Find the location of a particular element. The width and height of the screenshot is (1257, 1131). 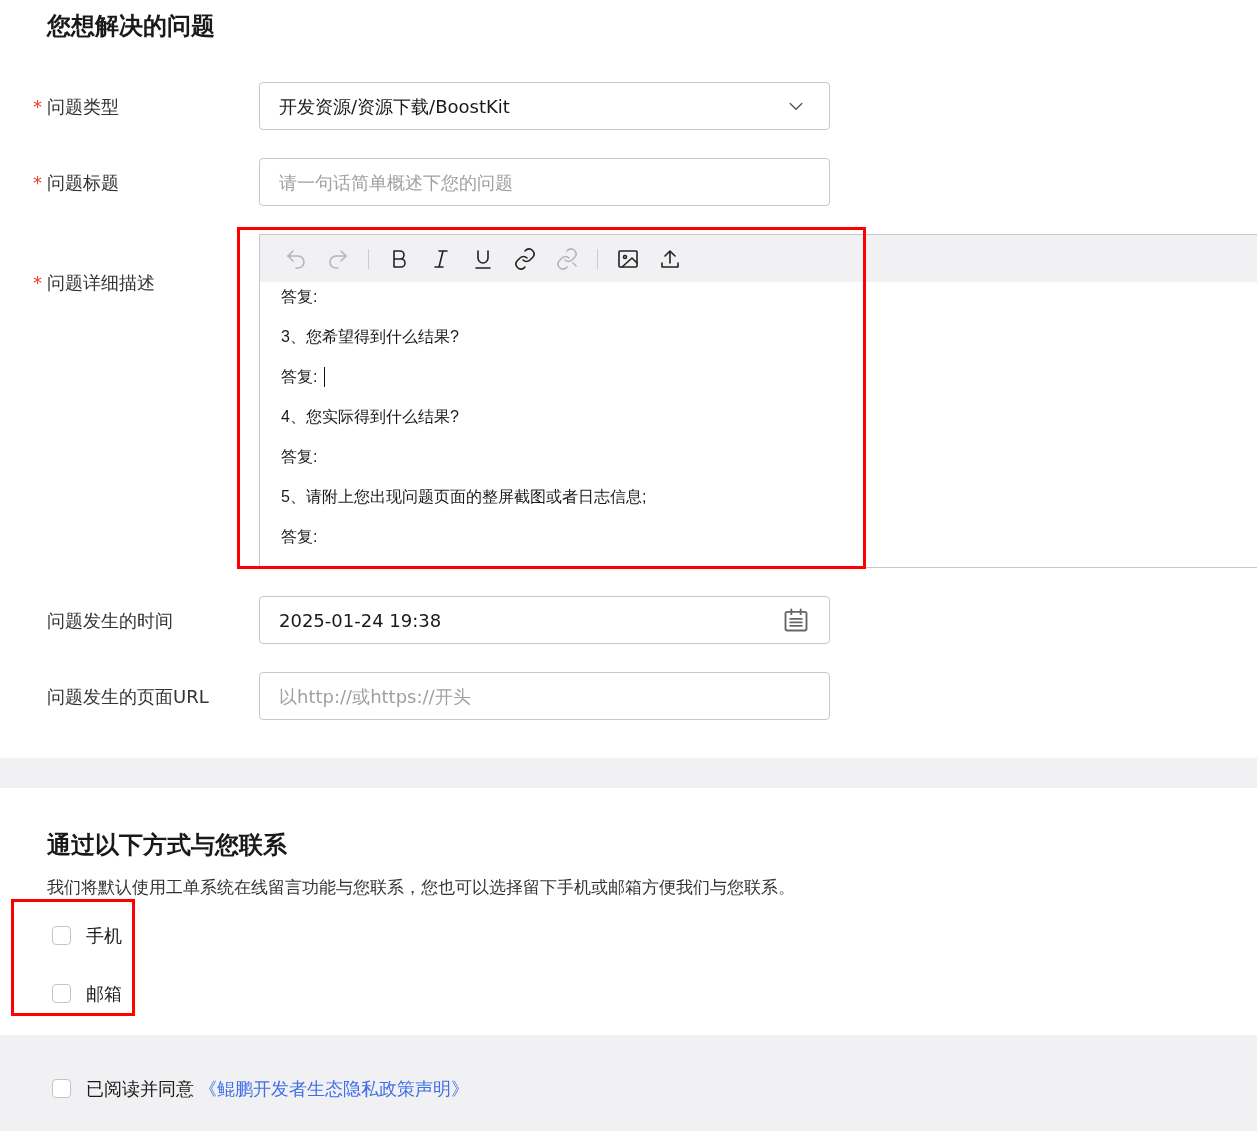

field-label: 问题发生的页面URL is located at coordinates (128, 696).